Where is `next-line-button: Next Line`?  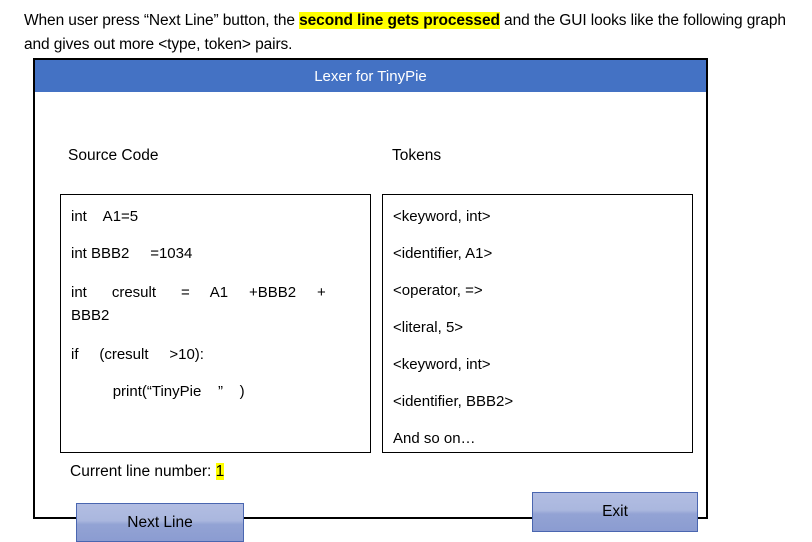 next-line-button: Next Line is located at coordinates (160, 522).